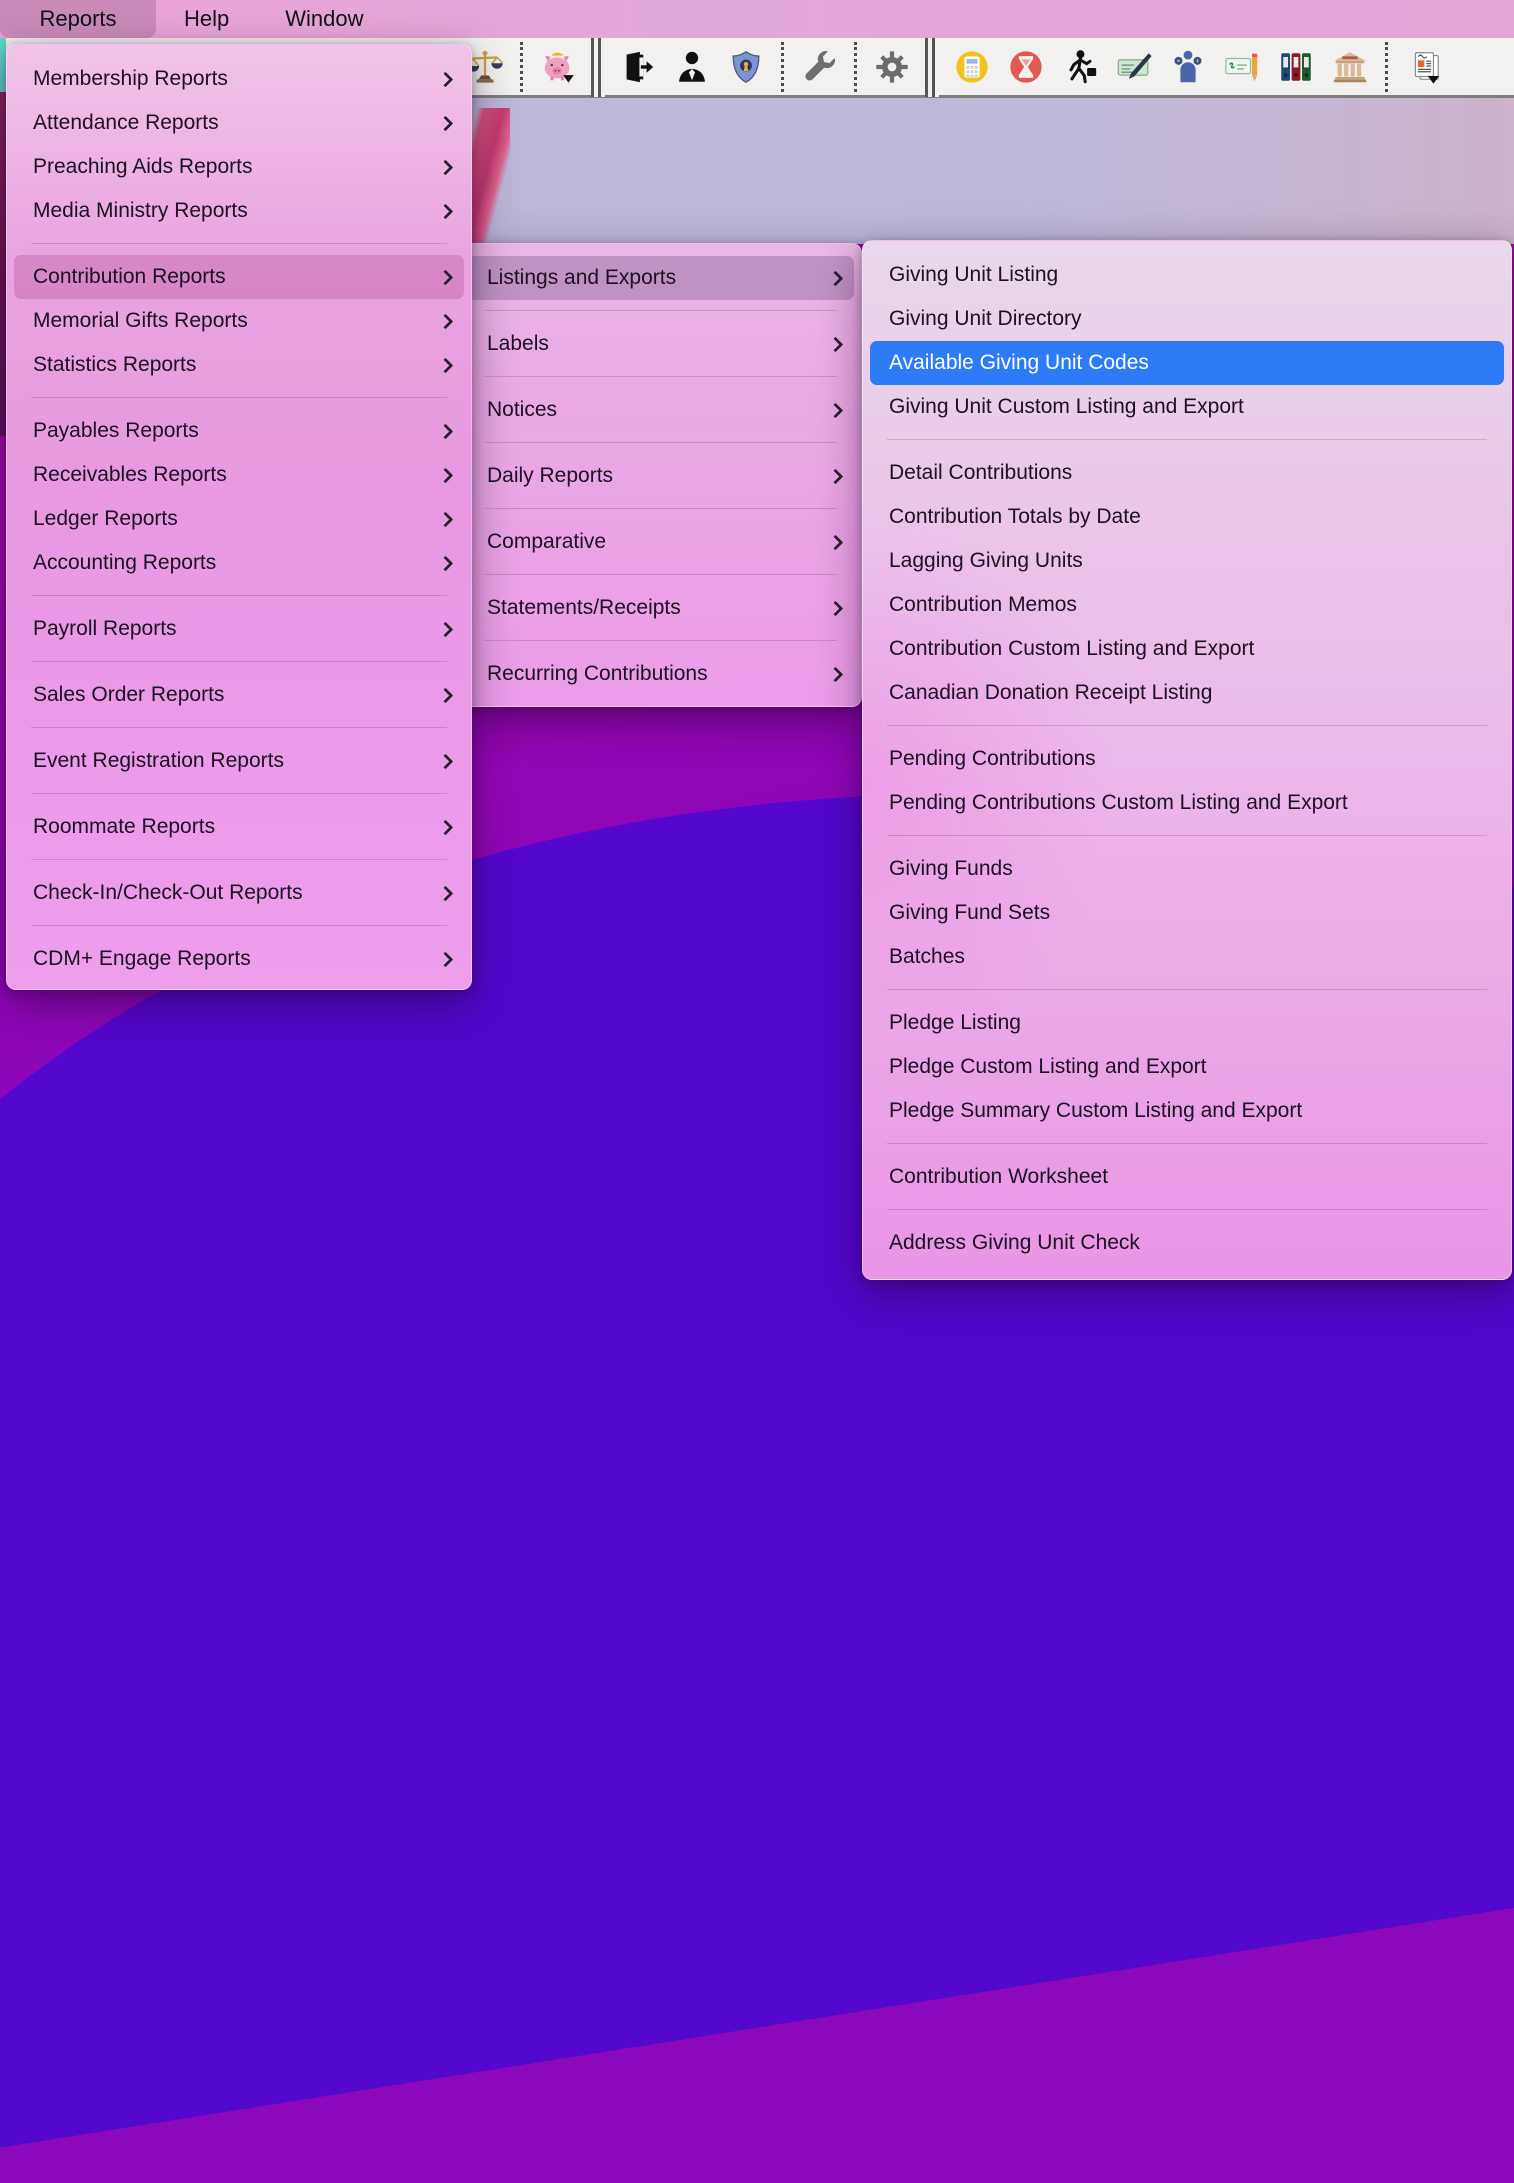  I want to click on menu-item: Pending Contributions, so click(1187, 759).